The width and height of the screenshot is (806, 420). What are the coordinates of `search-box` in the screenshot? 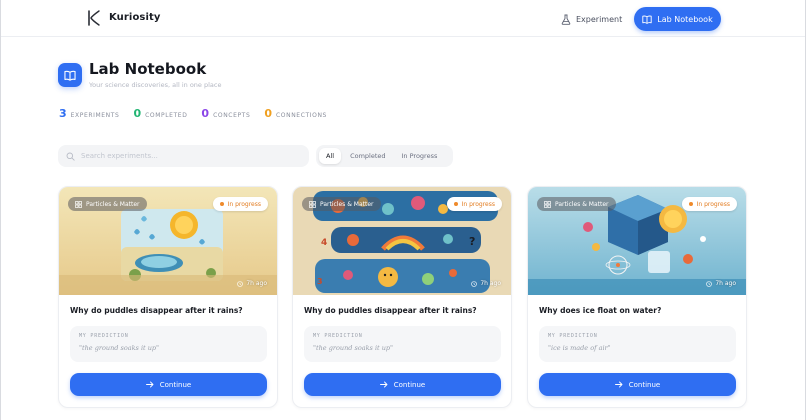 It's located at (183, 156).